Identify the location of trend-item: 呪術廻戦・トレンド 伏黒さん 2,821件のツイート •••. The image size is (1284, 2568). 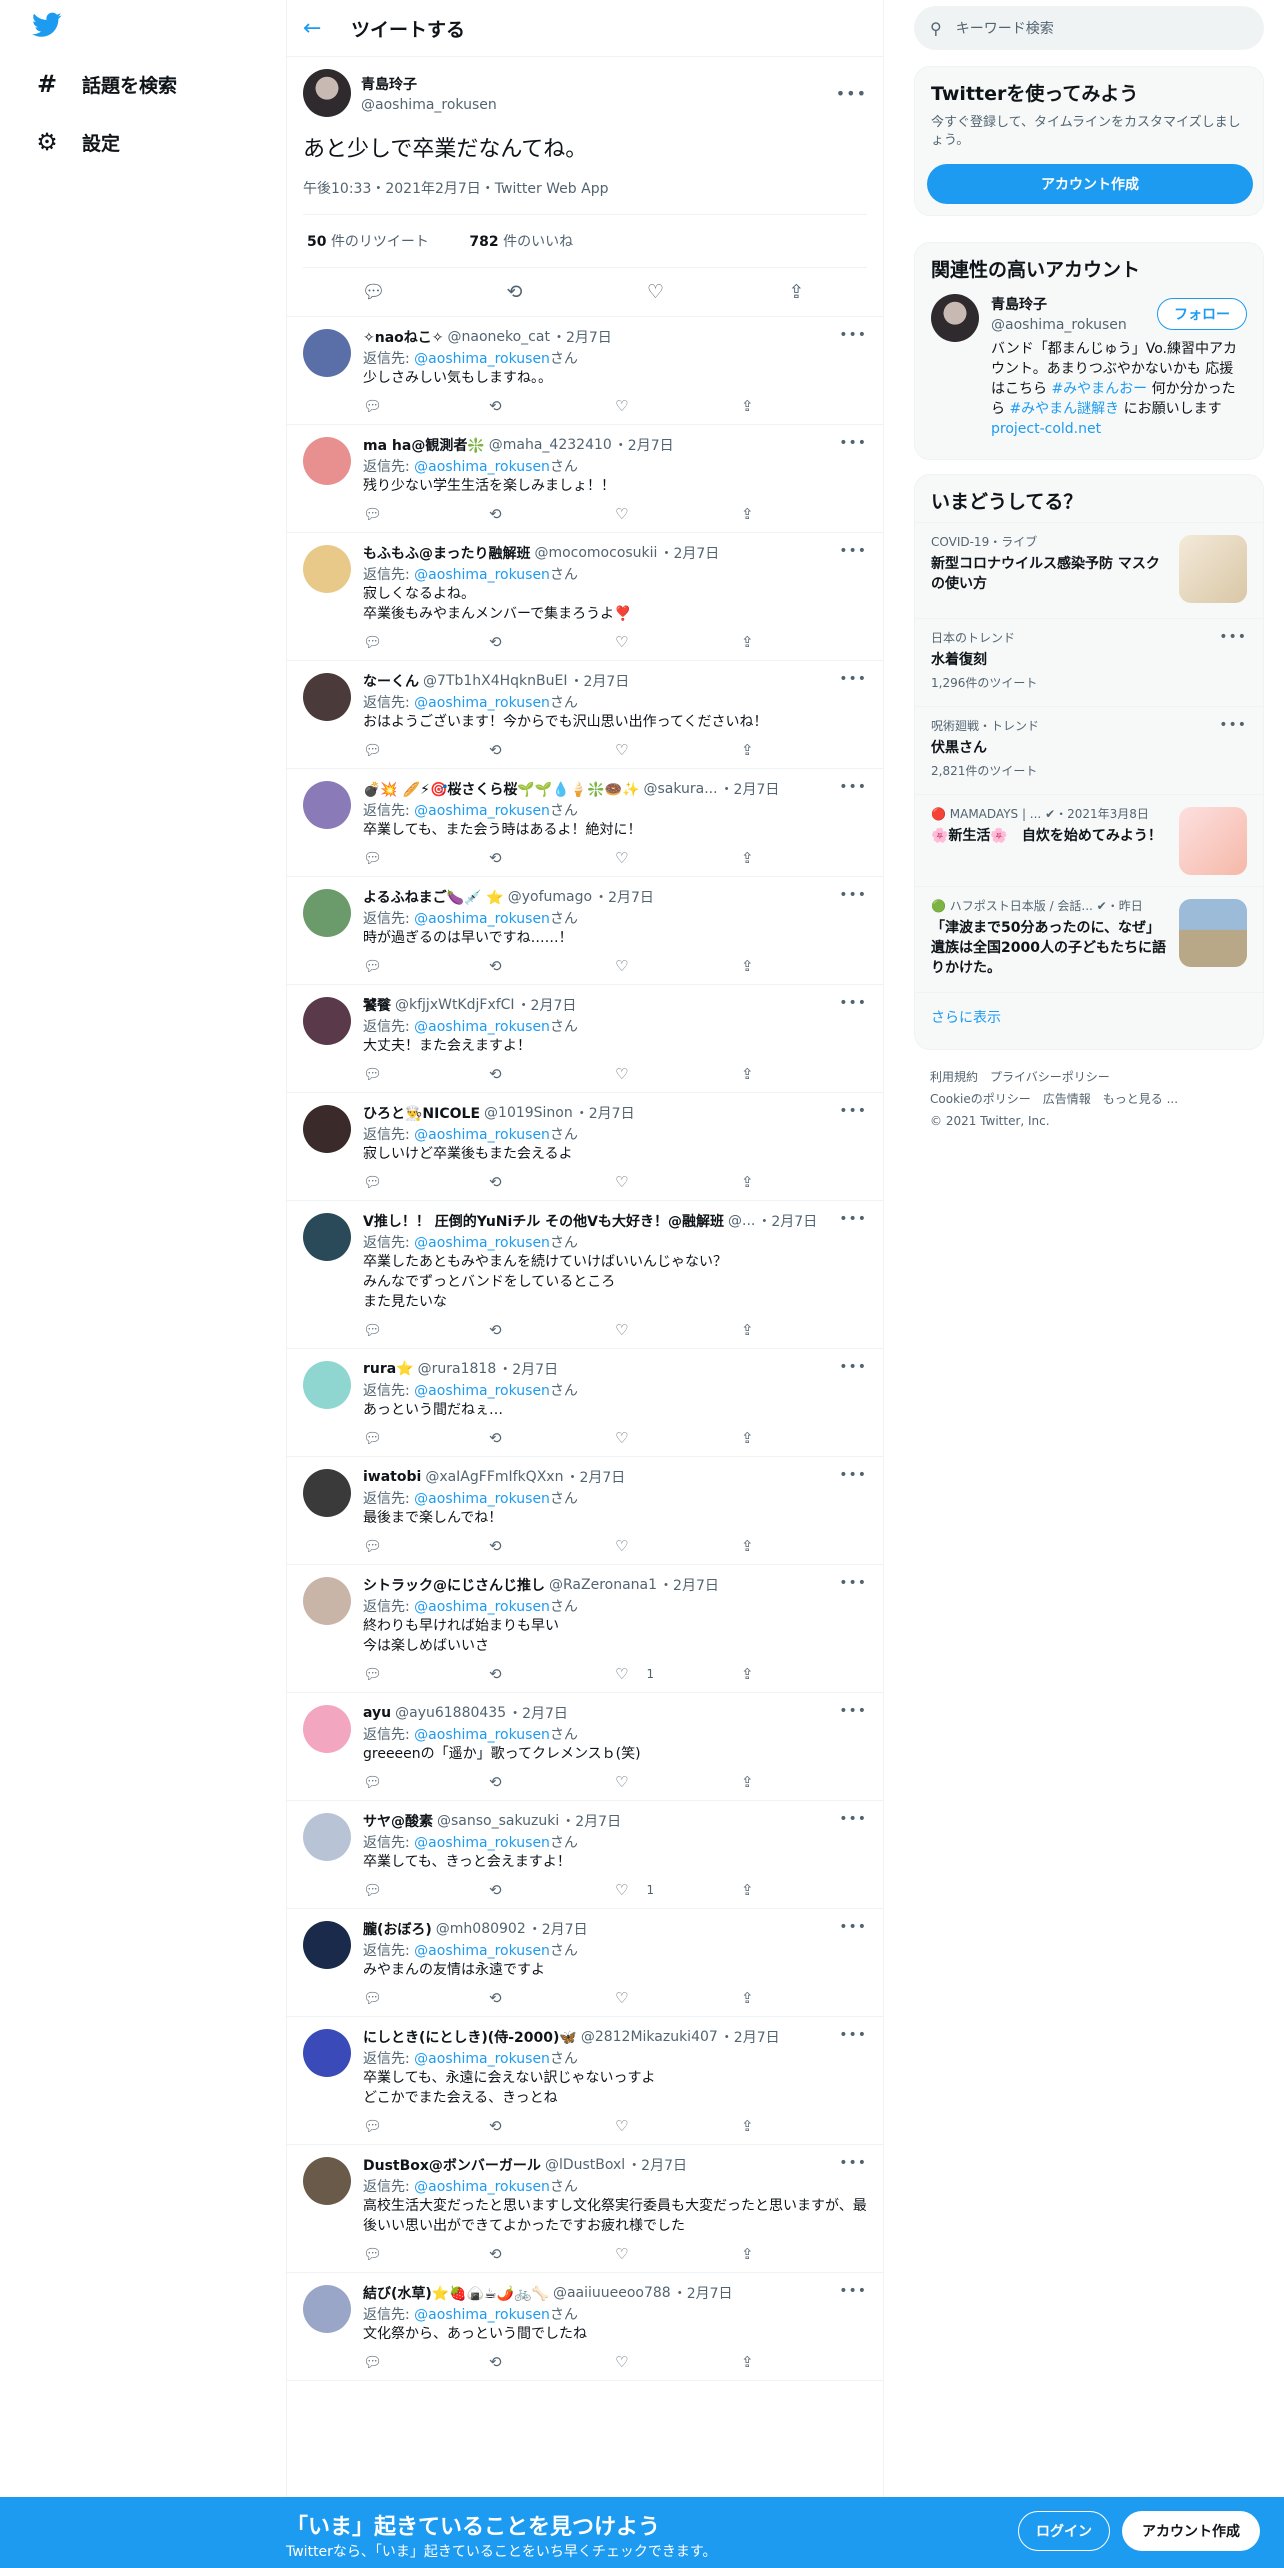
(1089, 750).